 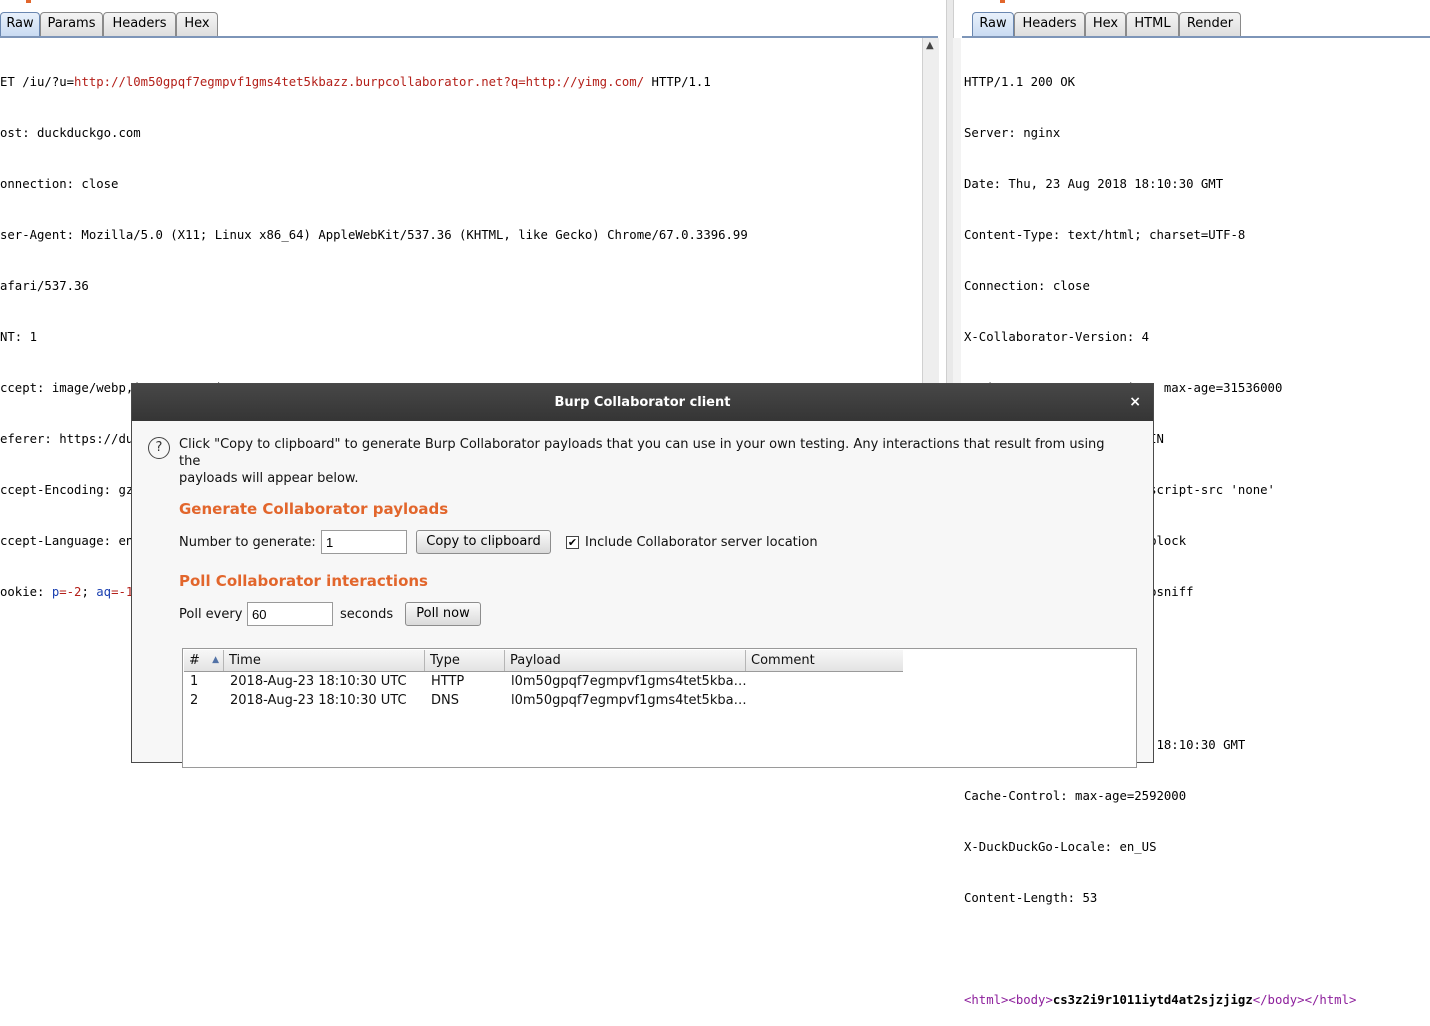 I want to click on header-dnt: NT: 1, so click(x=19, y=337).